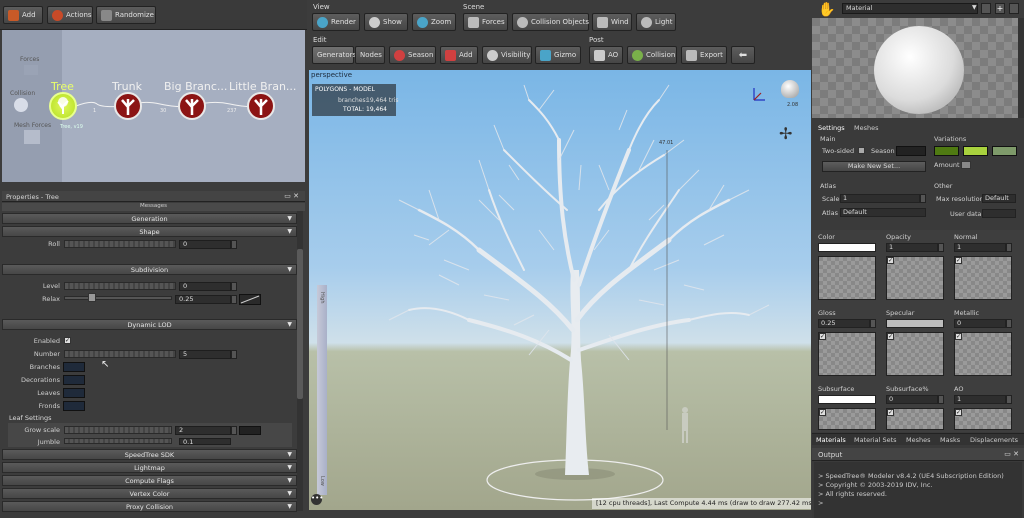 The height and width of the screenshot is (518, 1024). Describe the element at coordinates (847, 399) in the screenshot. I see `channel-subsurface-value` at that location.